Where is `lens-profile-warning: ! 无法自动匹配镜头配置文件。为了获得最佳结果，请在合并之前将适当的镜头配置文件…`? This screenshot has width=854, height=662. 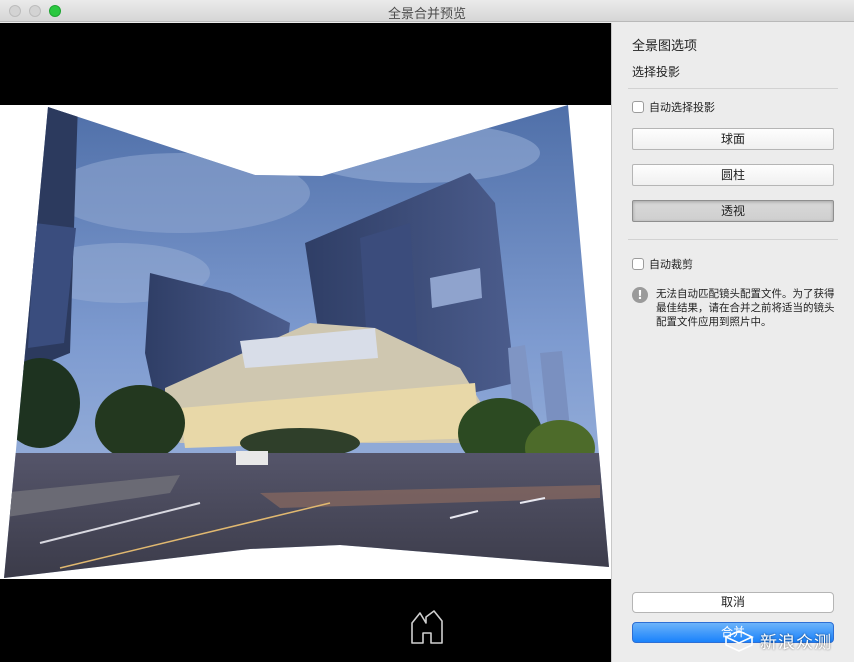 lens-profile-warning: ! 无法自动匹配镜头配置文件。为了获得最佳结果，请在合并之前将适当的镜头配置文件… is located at coordinates (735, 308).